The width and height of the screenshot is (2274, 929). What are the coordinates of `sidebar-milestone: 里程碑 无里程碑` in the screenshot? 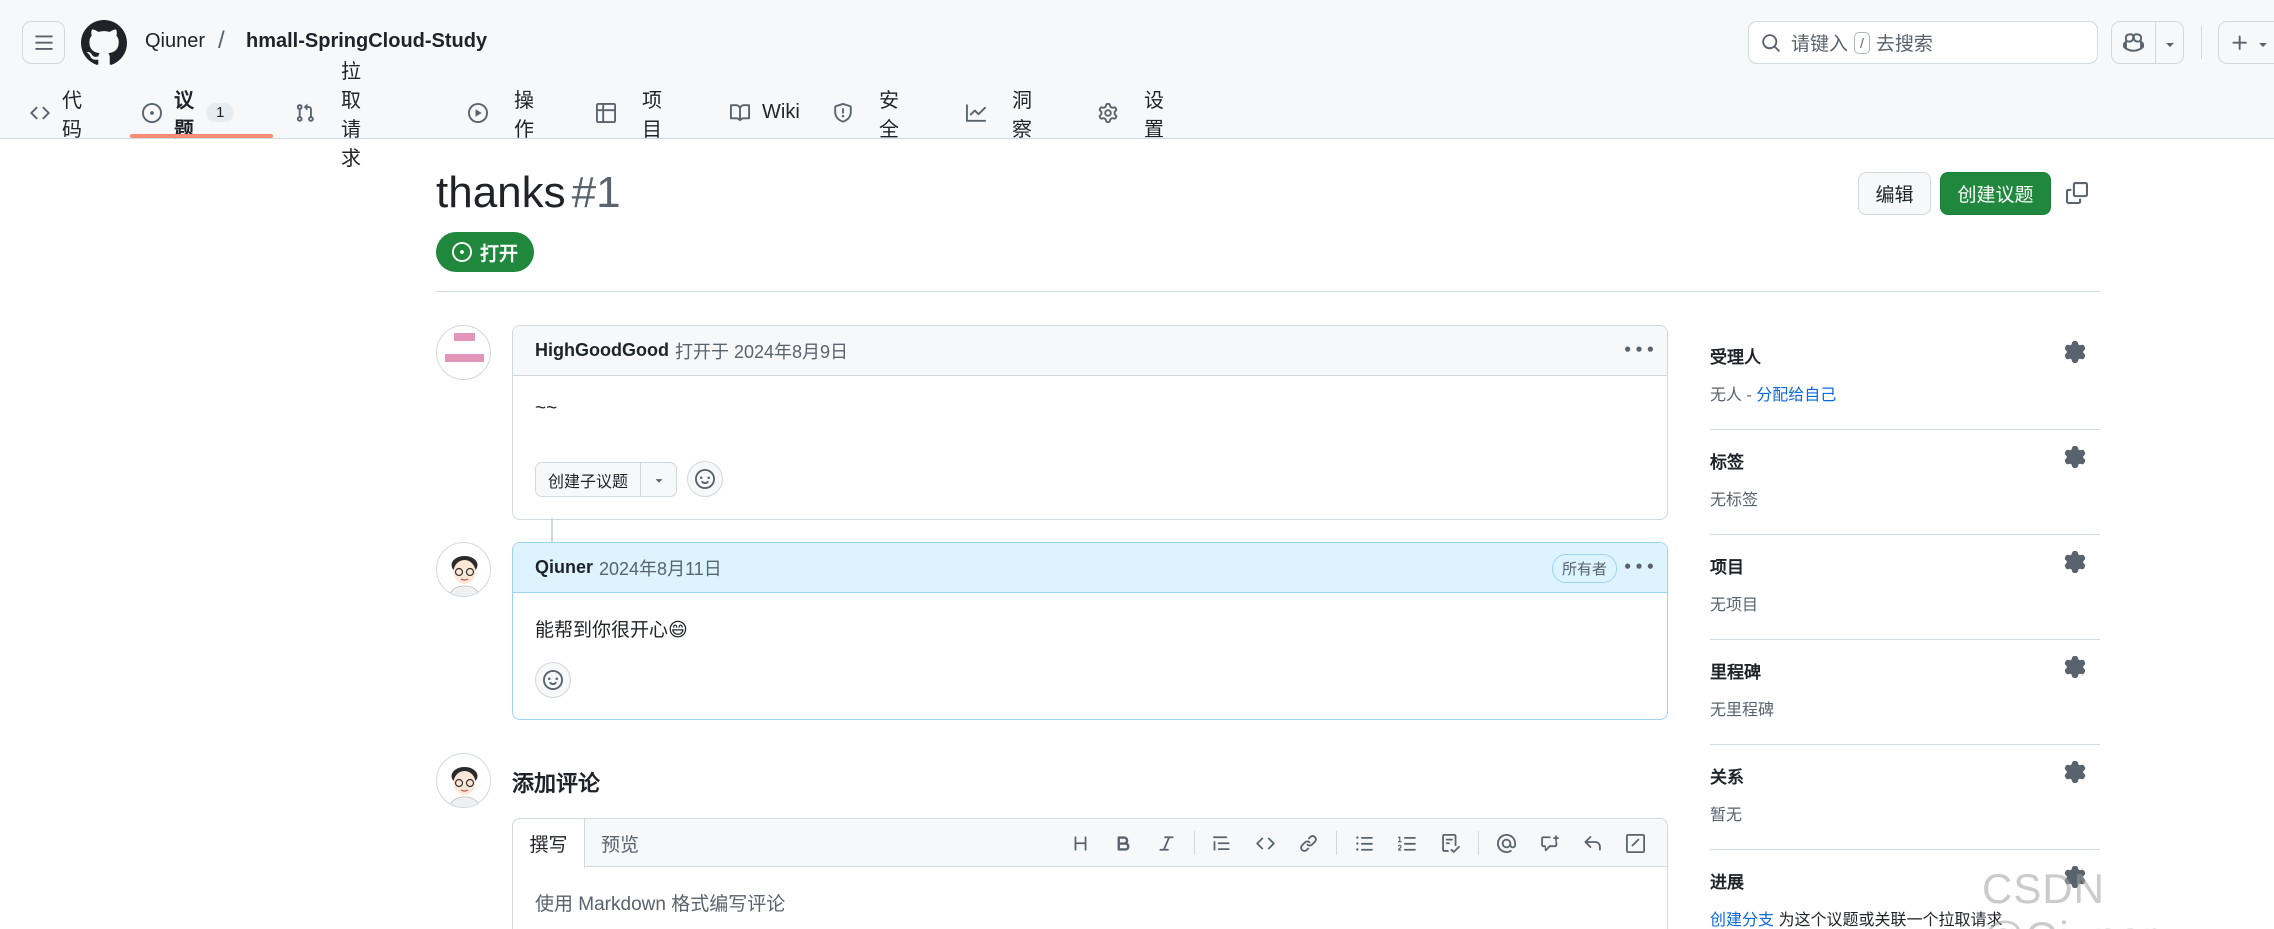 It's located at (1905, 692).